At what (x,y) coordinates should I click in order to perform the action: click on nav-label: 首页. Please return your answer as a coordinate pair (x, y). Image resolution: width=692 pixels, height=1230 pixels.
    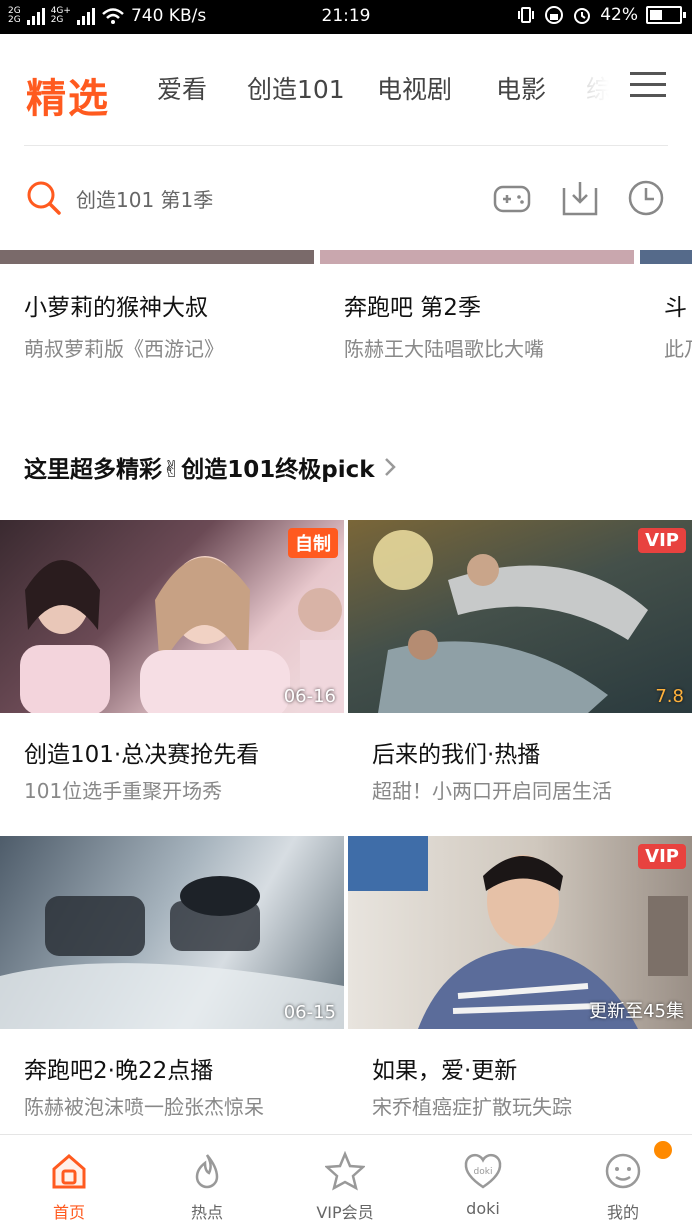
    Looking at the image, I should click on (68, 1212).